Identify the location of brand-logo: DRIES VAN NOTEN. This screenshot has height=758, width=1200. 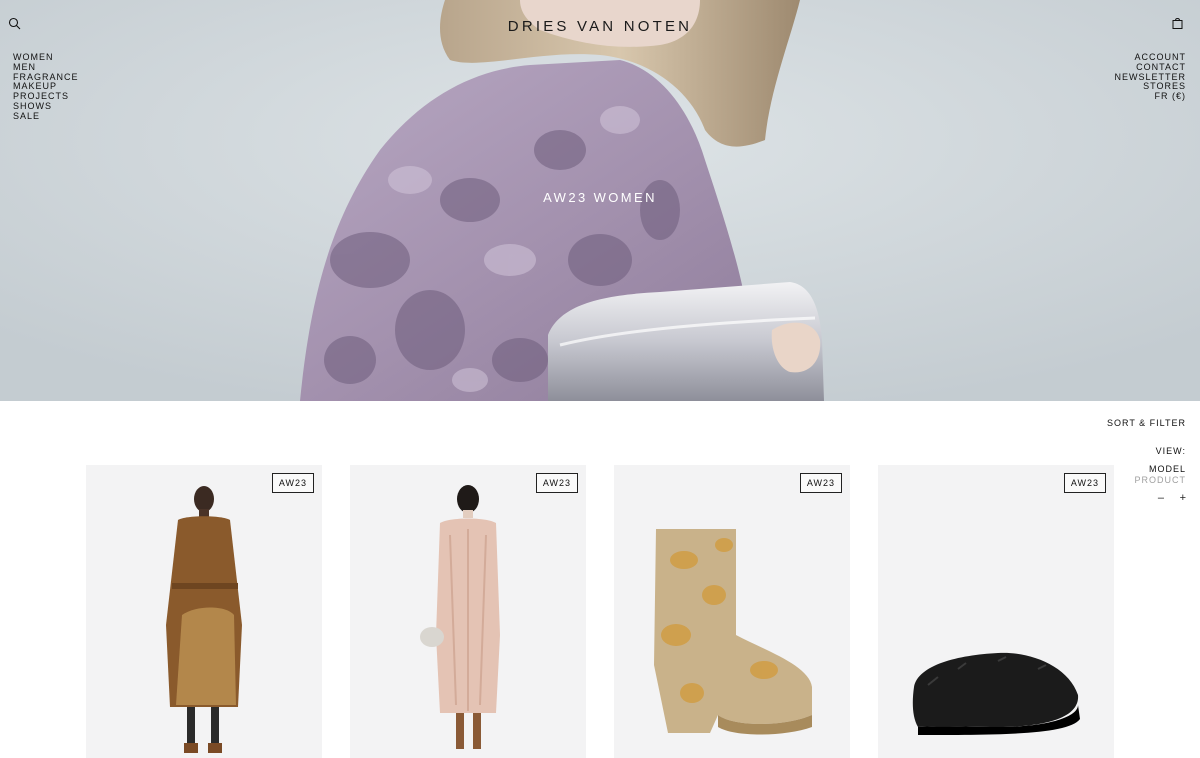
(600, 26).